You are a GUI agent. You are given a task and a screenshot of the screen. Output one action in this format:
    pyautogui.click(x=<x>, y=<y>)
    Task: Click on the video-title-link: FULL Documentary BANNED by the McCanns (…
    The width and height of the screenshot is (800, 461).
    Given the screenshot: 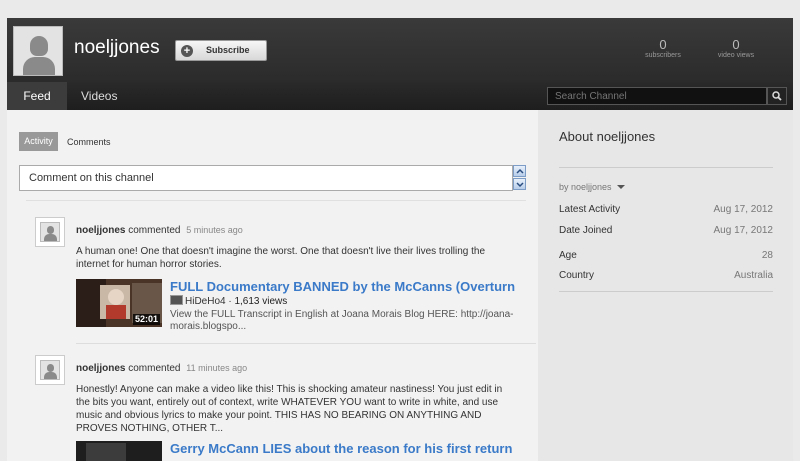 What is the action you would take?
    pyautogui.click(x=342, y=286)
    